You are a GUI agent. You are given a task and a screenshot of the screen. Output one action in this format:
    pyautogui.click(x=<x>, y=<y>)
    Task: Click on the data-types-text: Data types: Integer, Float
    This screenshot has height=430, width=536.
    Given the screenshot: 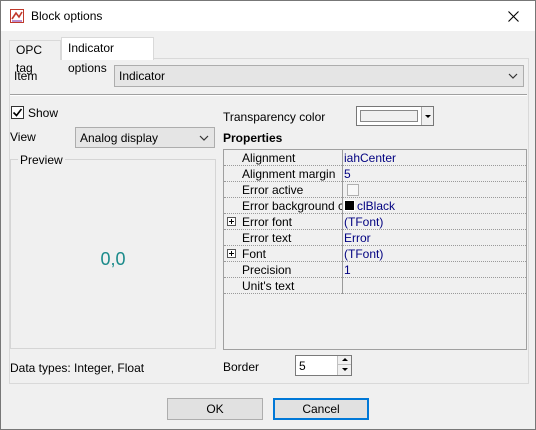 What is the action you would take?
    pyautogui.click(x=77, y=368)
    